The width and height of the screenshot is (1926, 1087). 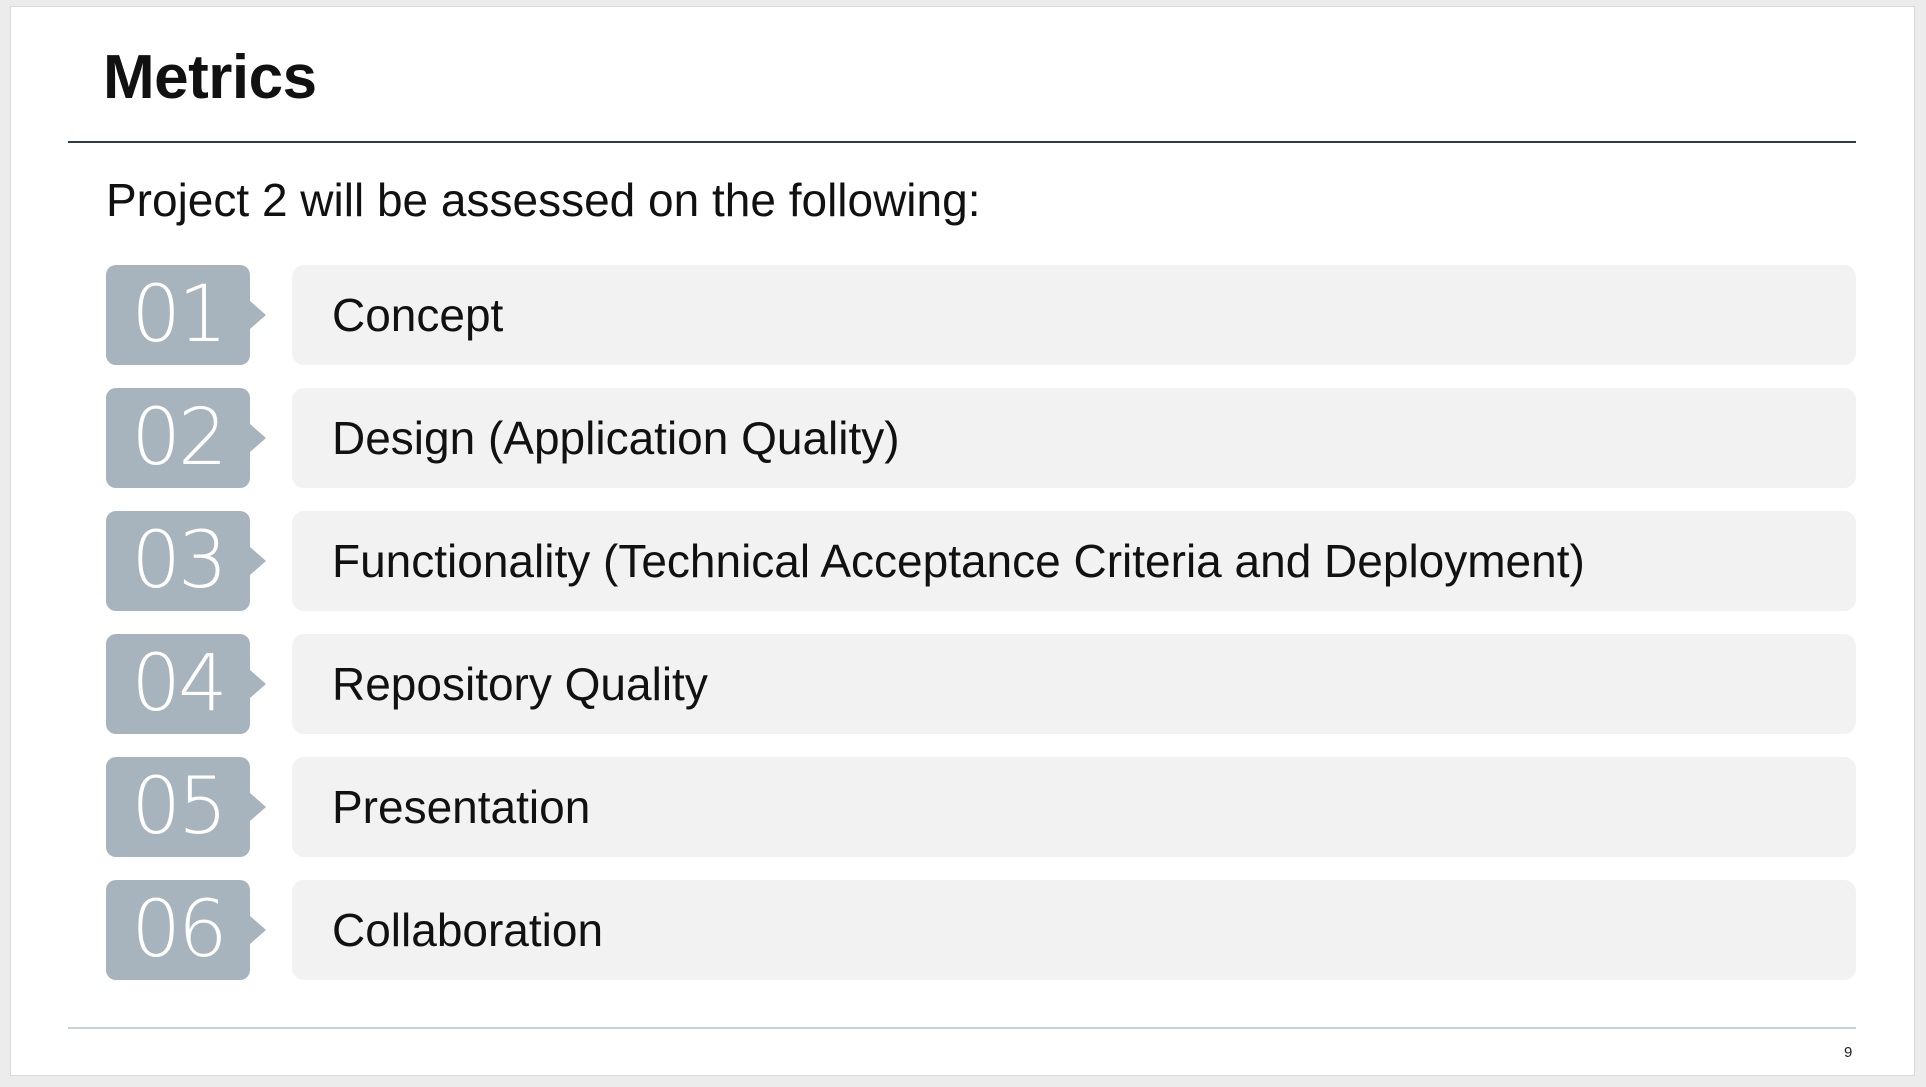 What do you see at coordinates (179, 315) in the screenshot?
I see `badge-number: 01` at bounding box center [179, 315].